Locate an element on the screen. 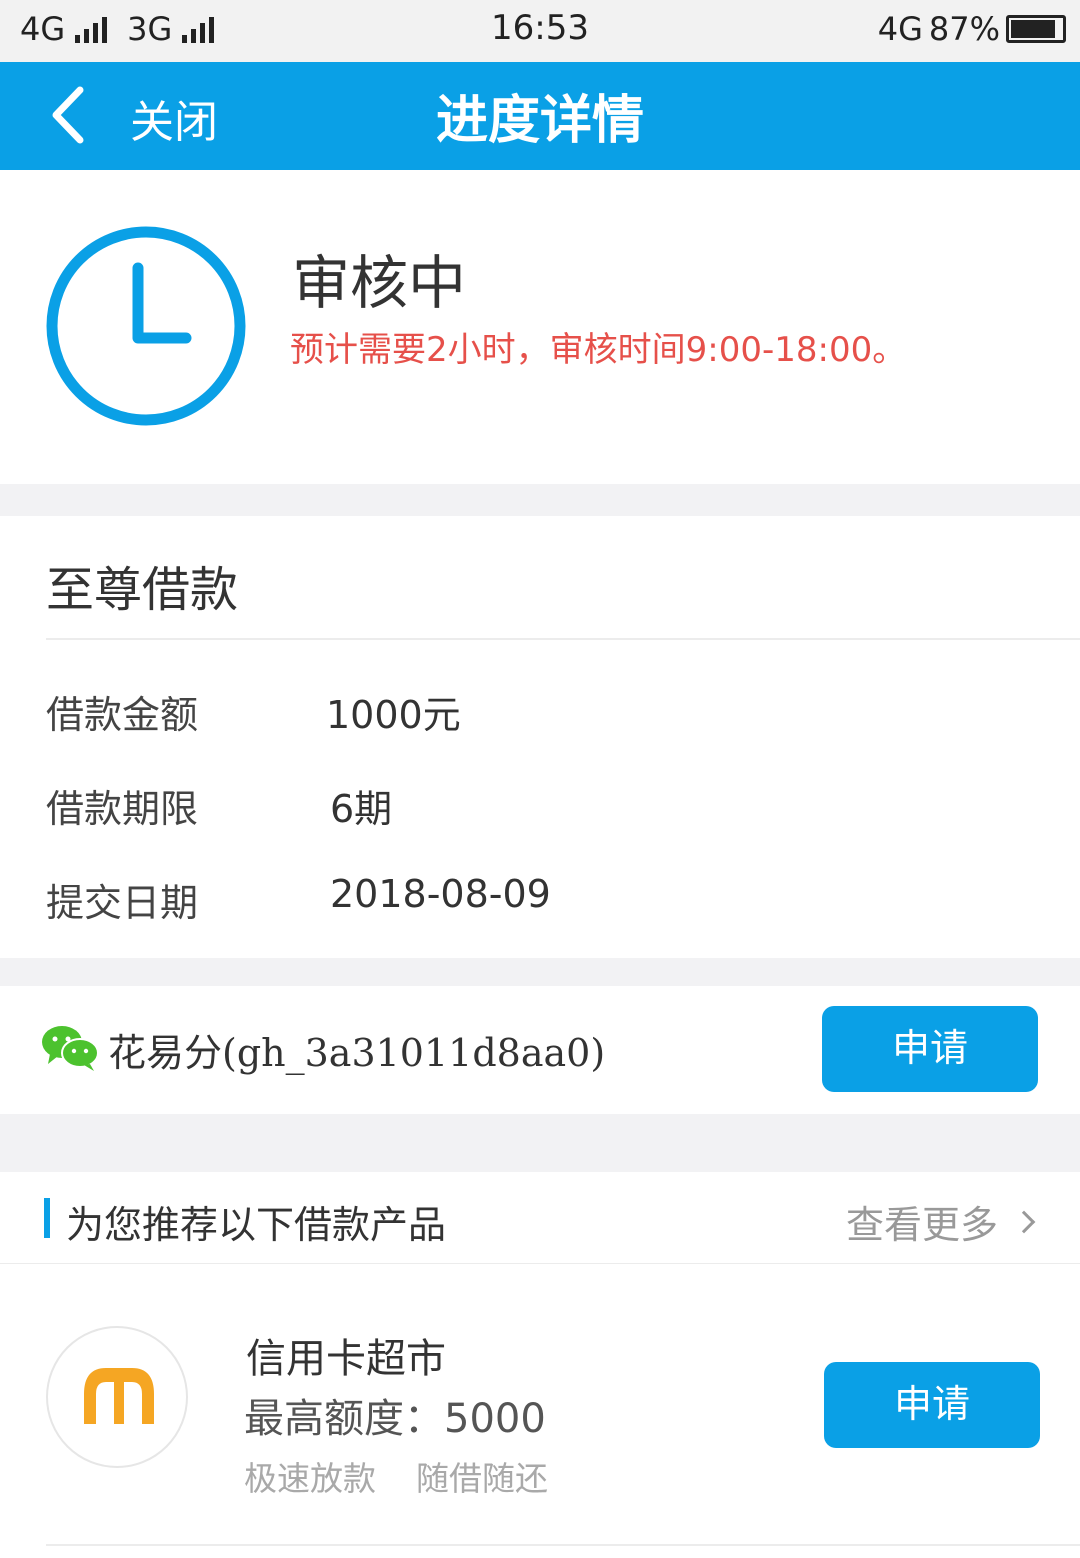 The height and width of the screenshot is (1558, 1080). wechat-account-name: 花易分(gh_3a31011d8aa0) is located at coordinates (357, 1053).